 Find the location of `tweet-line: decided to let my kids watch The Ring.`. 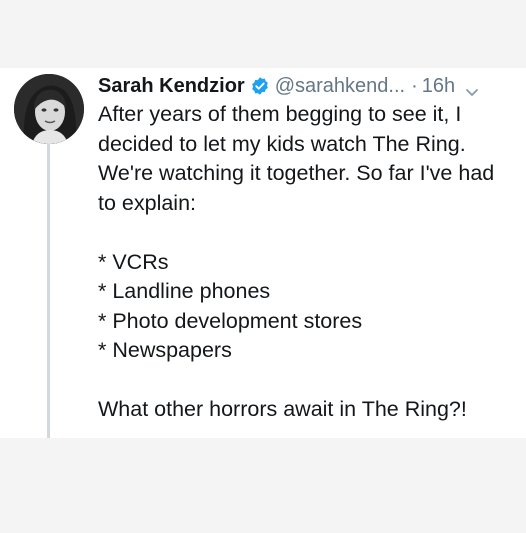

tweet-line: decided to let my kids watch The Ring. is located at coordinates (282, 143).